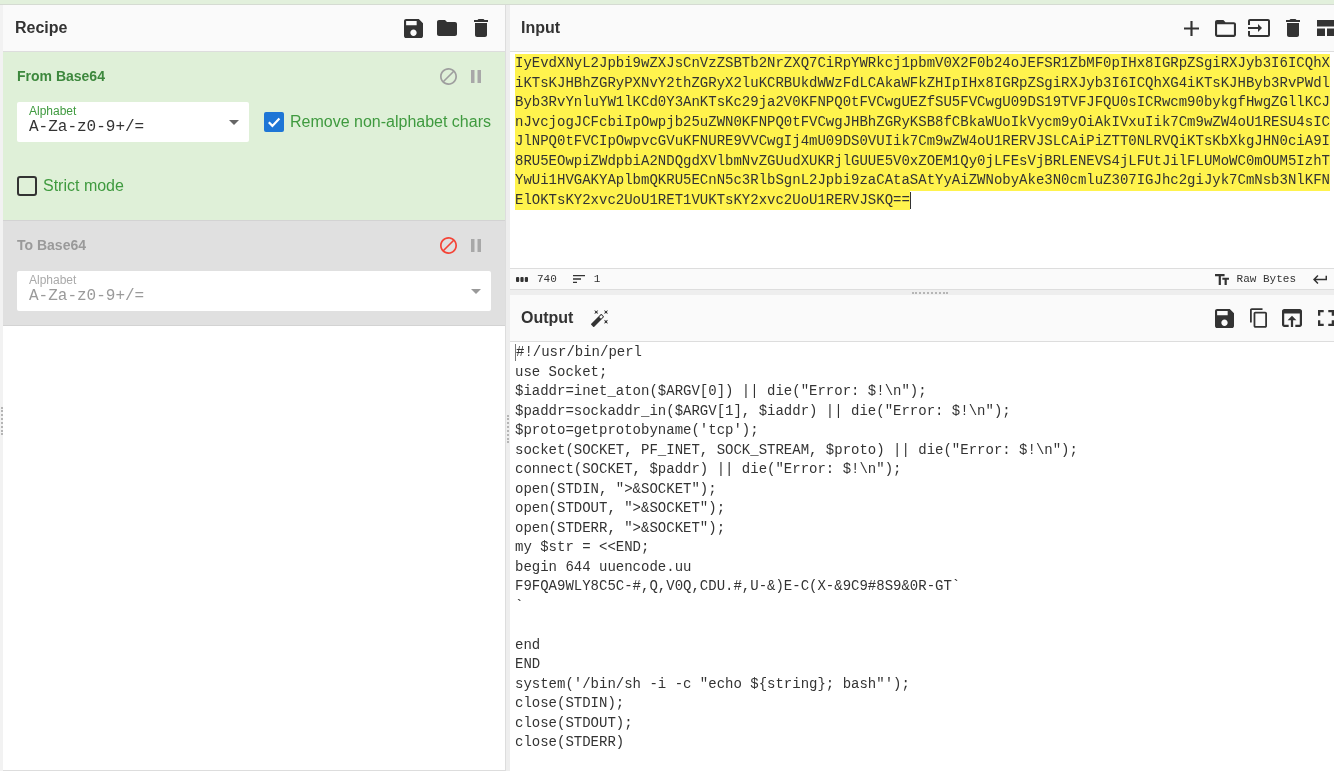 Image resolution: width=1334 pixels, height=771 pixels. Describe the element at coordinates (541, 28) in the screenshot. I see `panel-title: Input` at that location.